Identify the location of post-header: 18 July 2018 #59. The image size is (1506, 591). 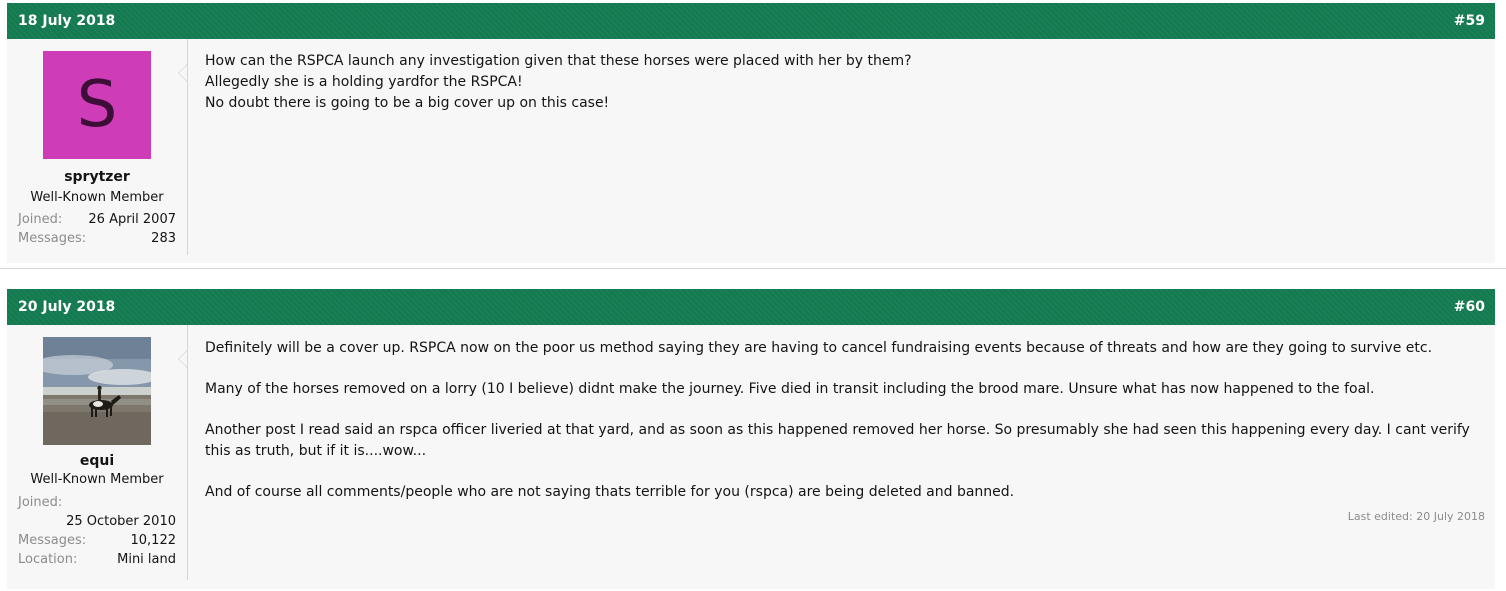
(751, 21).